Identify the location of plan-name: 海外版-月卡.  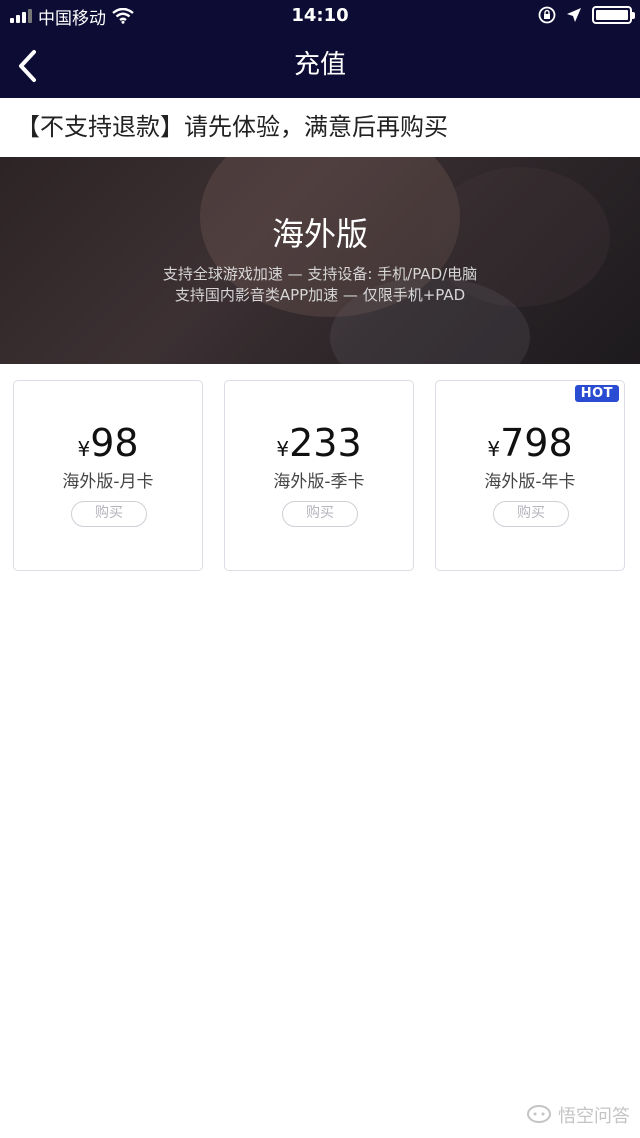
(108, 482).